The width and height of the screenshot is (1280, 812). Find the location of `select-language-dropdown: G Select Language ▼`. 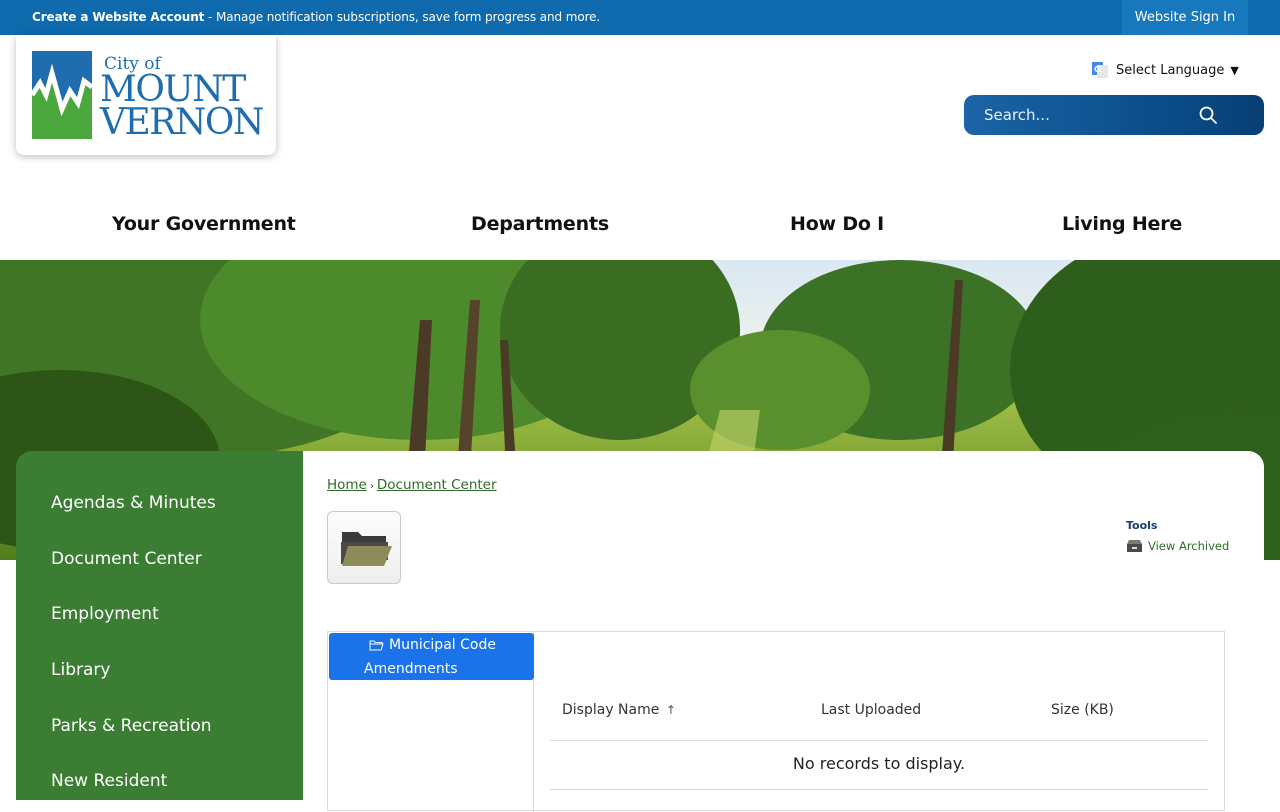

select-language-dropdown: G Select Language ▼ is located at coordinates (1172, 70).